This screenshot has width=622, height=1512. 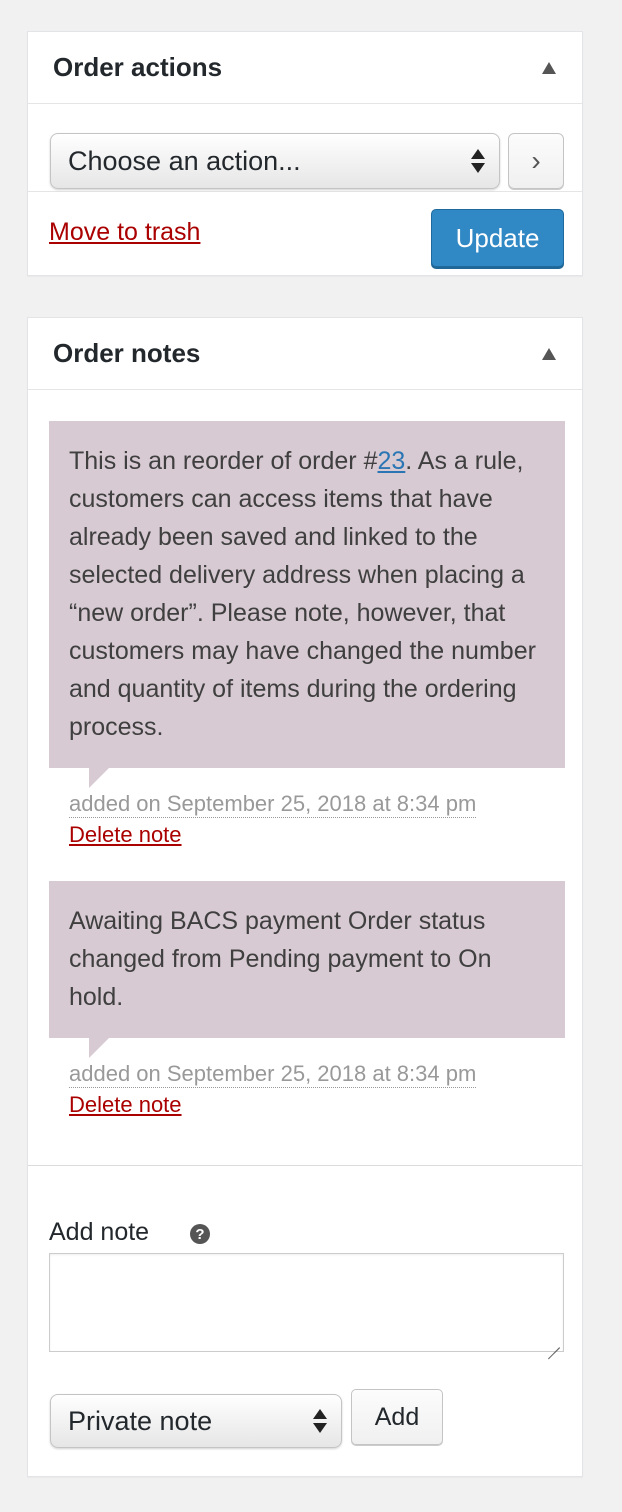 What do you see at coordinates (127, 353) in the screenshot?
I see `order-notes-title: Order notes` at bounding box center [127, 353].